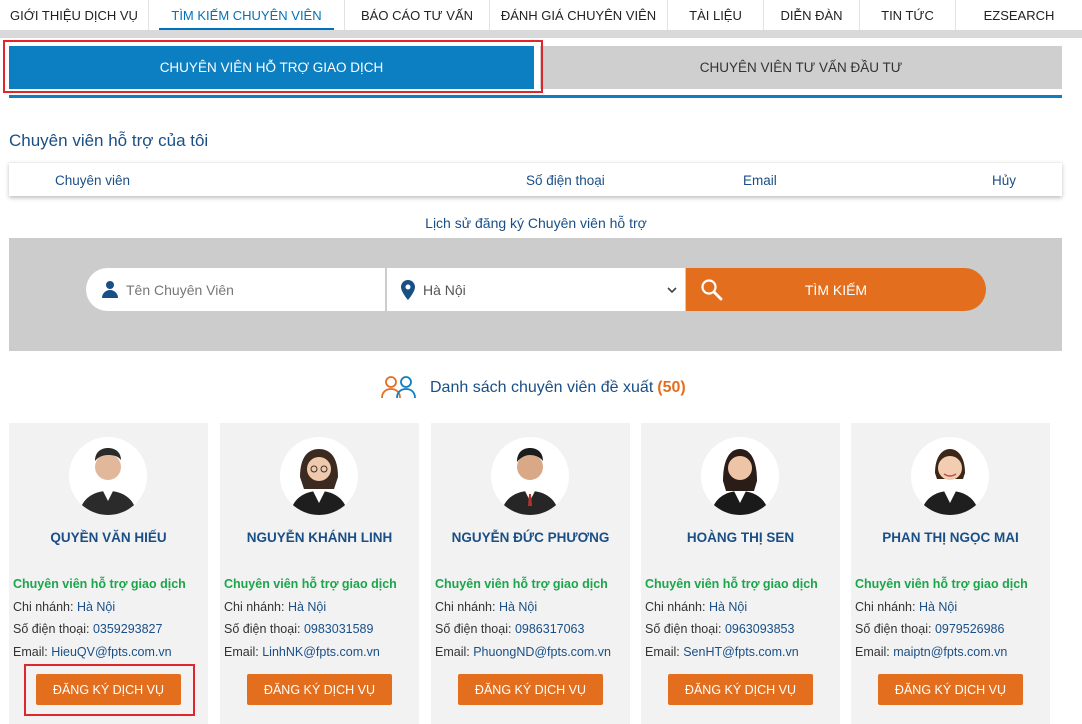 This screenshot has width=1082, height=724. I want to click on search-button: TÌM KIẾM, so click(836, 289).